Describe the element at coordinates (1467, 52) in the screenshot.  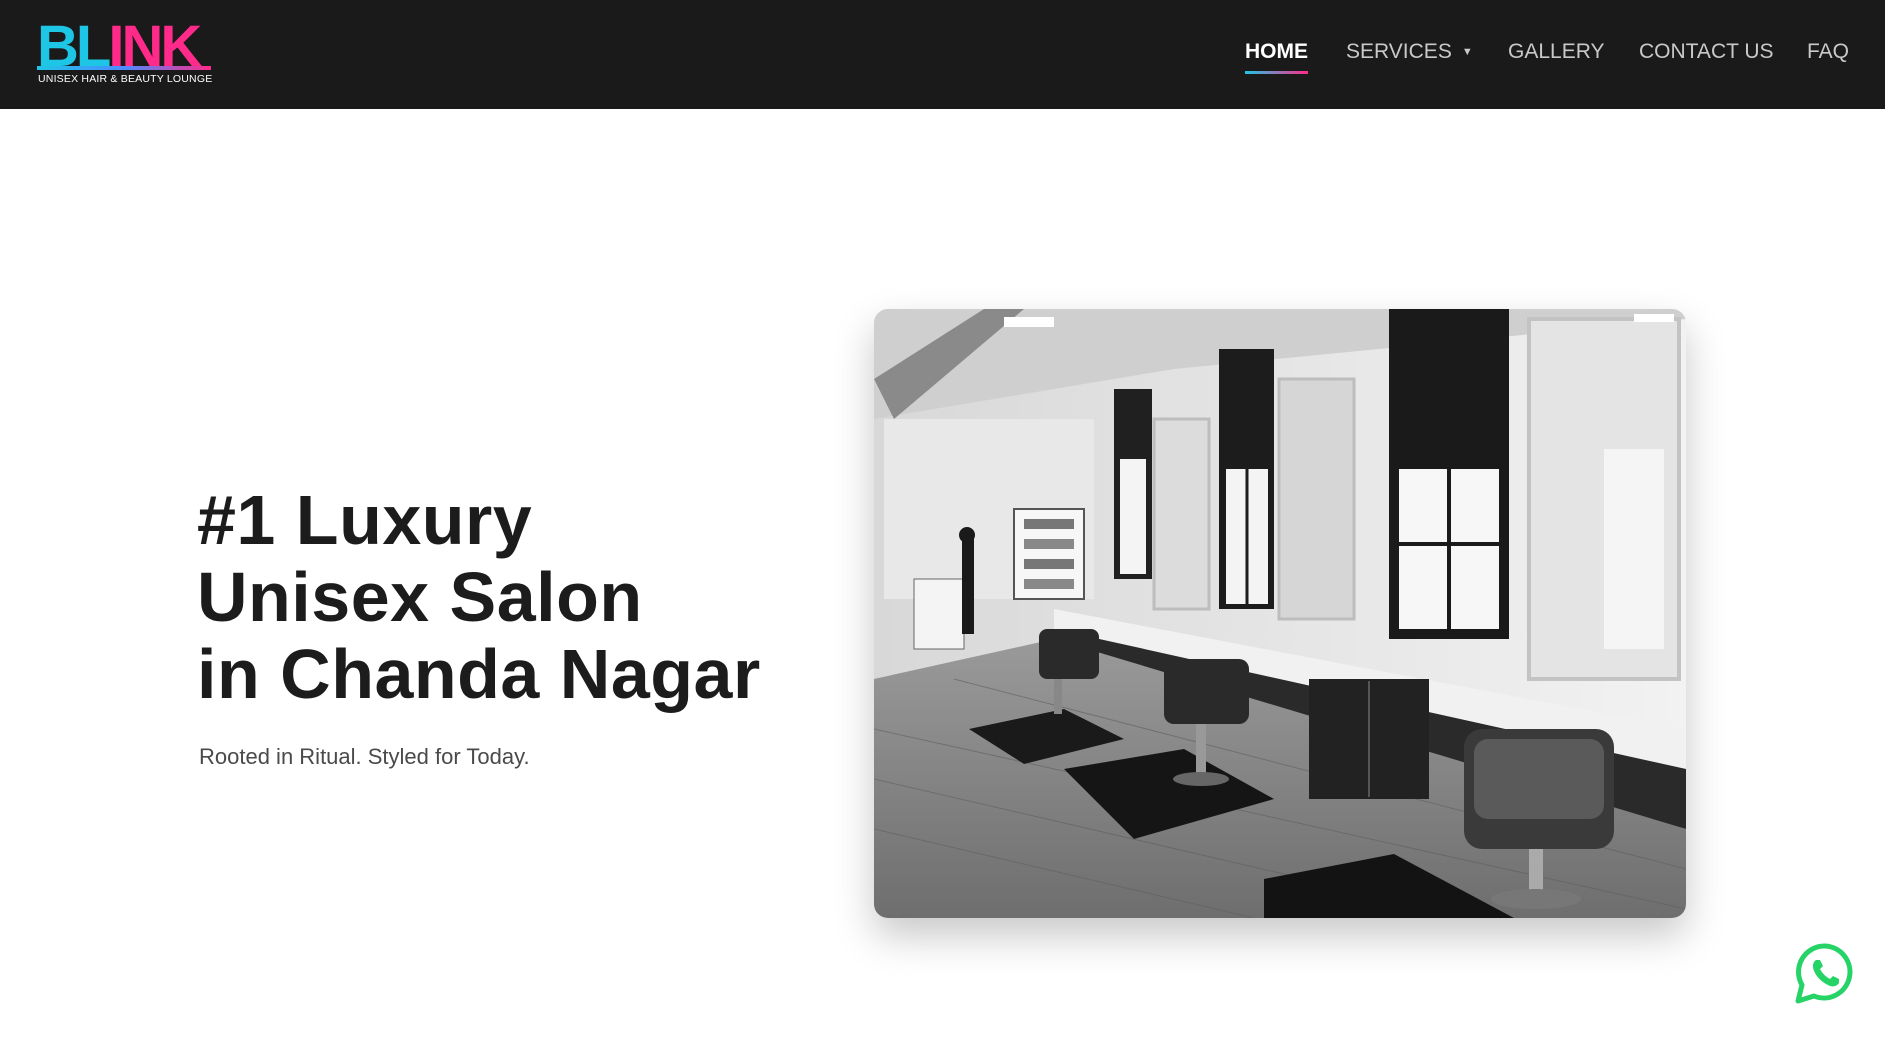
I see `caret-down-icon: ▼` at that location.